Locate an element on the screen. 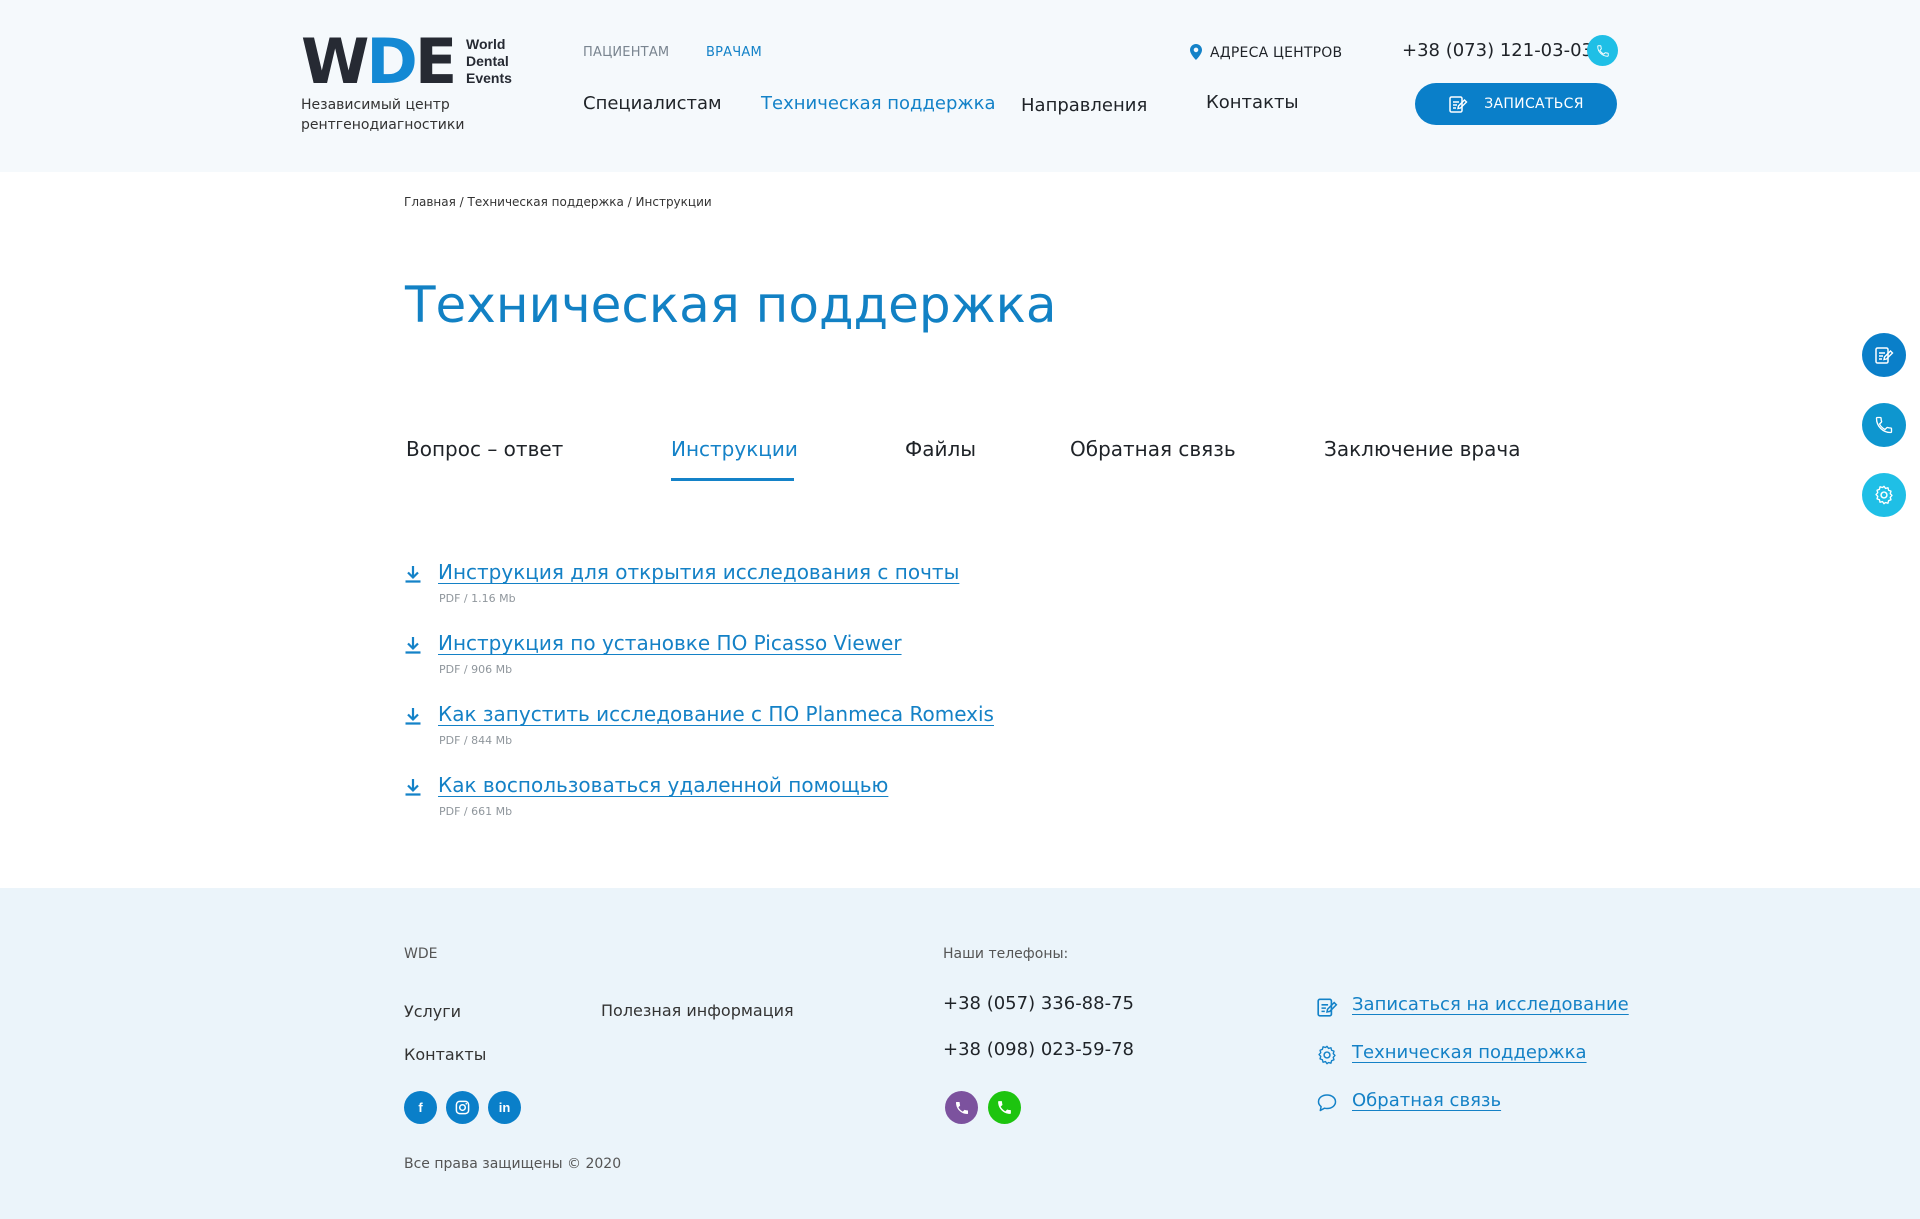  call-button is located at coordinates (1602, 50).